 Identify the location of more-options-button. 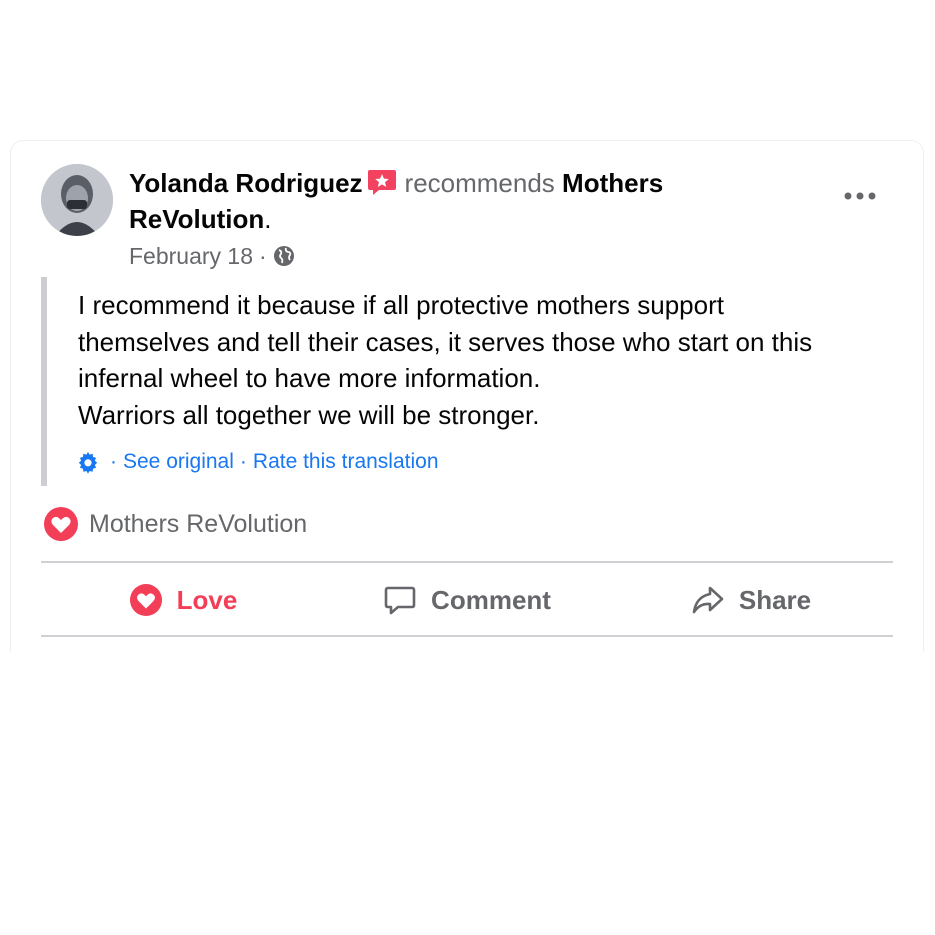
(860, 196).